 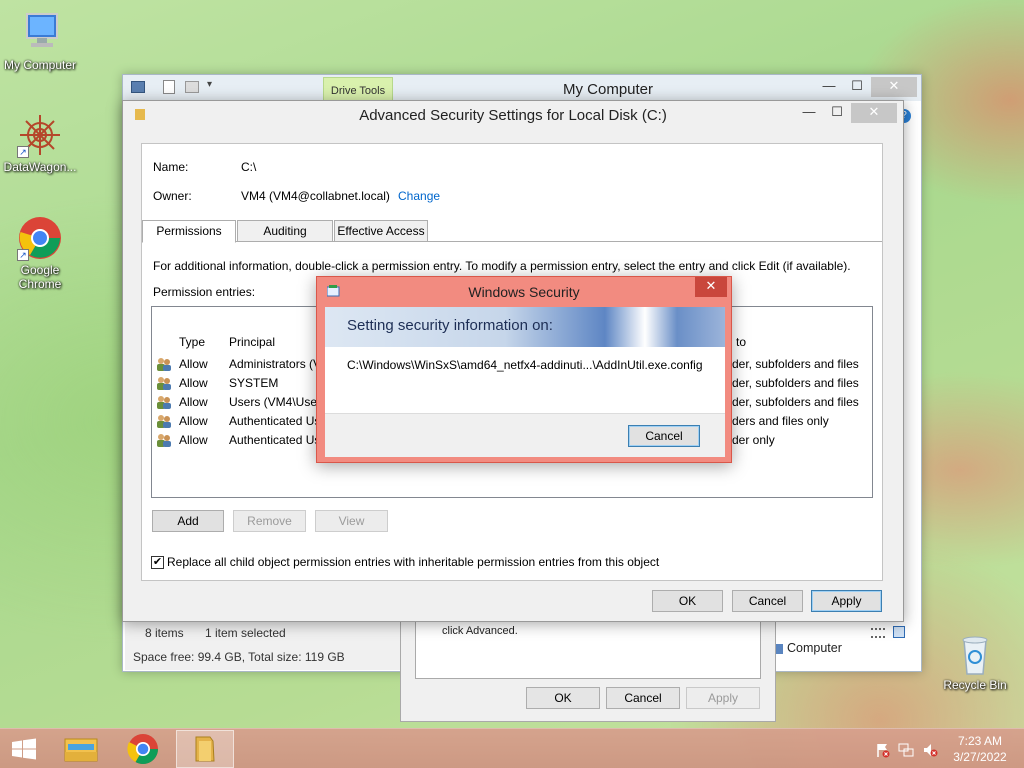 I want to click on desktop-icon-label: My Computer, so click(x=40, y=65).